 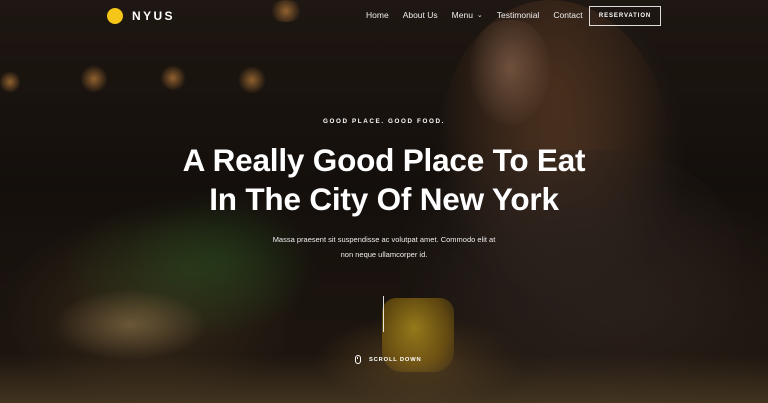 I want to click on nav-contact: Contact, so click(x=567, y=15).